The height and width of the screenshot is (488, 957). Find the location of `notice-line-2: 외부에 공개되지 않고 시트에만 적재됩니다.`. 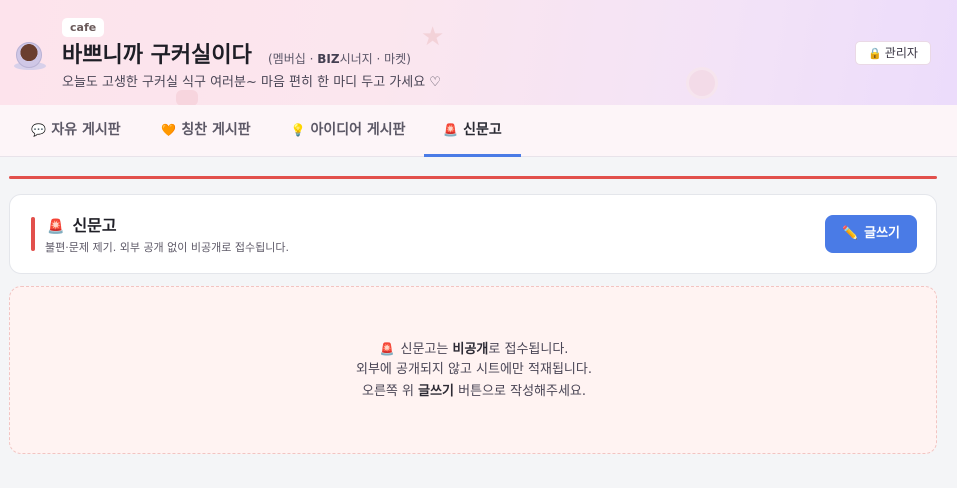

notice-line-2: 외부에 공개되지 않고 시트에만 적재됩니다. is located at coordinates (474, 369).